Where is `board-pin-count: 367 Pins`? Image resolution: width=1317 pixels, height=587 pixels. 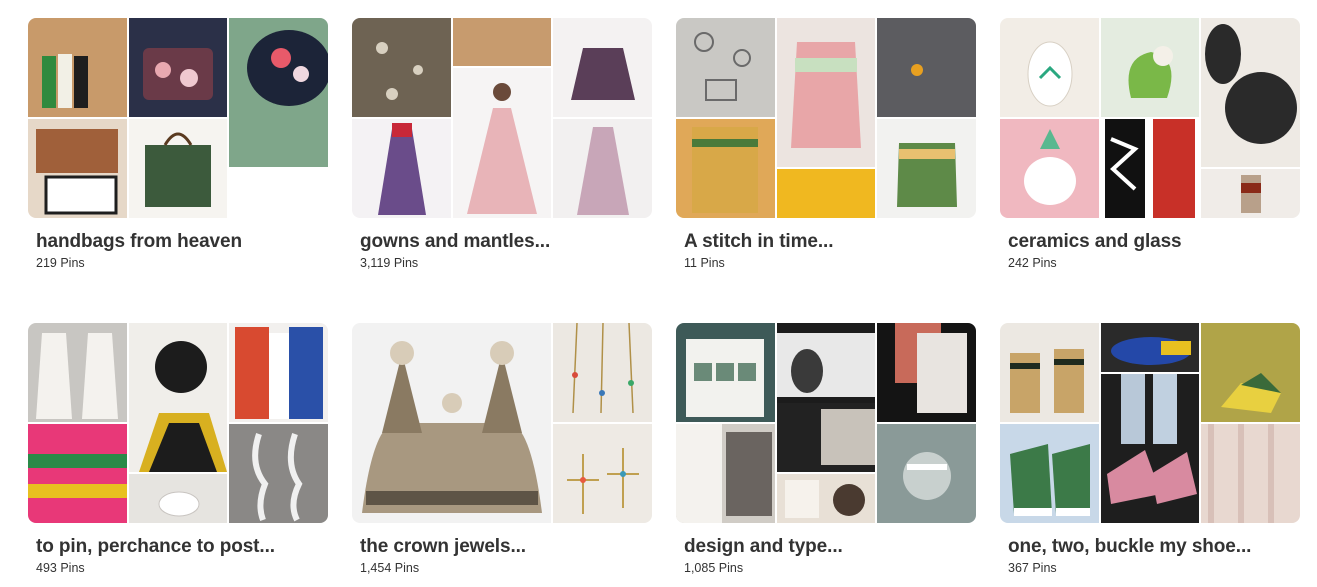
board-pin-count: 367 Pins is located at coordinates (1032, 568).